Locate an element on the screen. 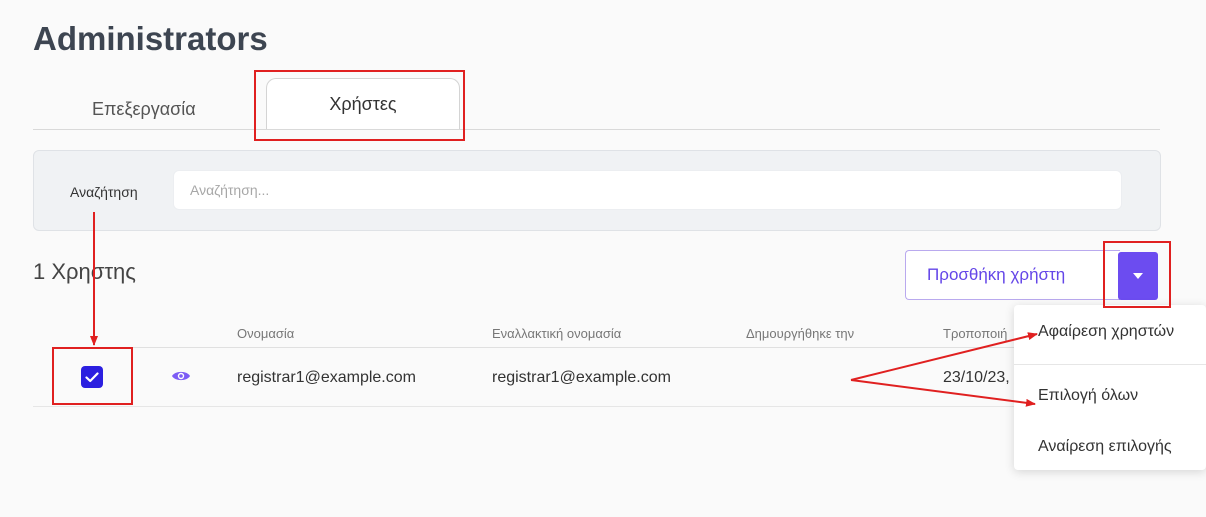 The height and width of the screenshot is (517, 1206). search-input is located at coordinates (647, 190).